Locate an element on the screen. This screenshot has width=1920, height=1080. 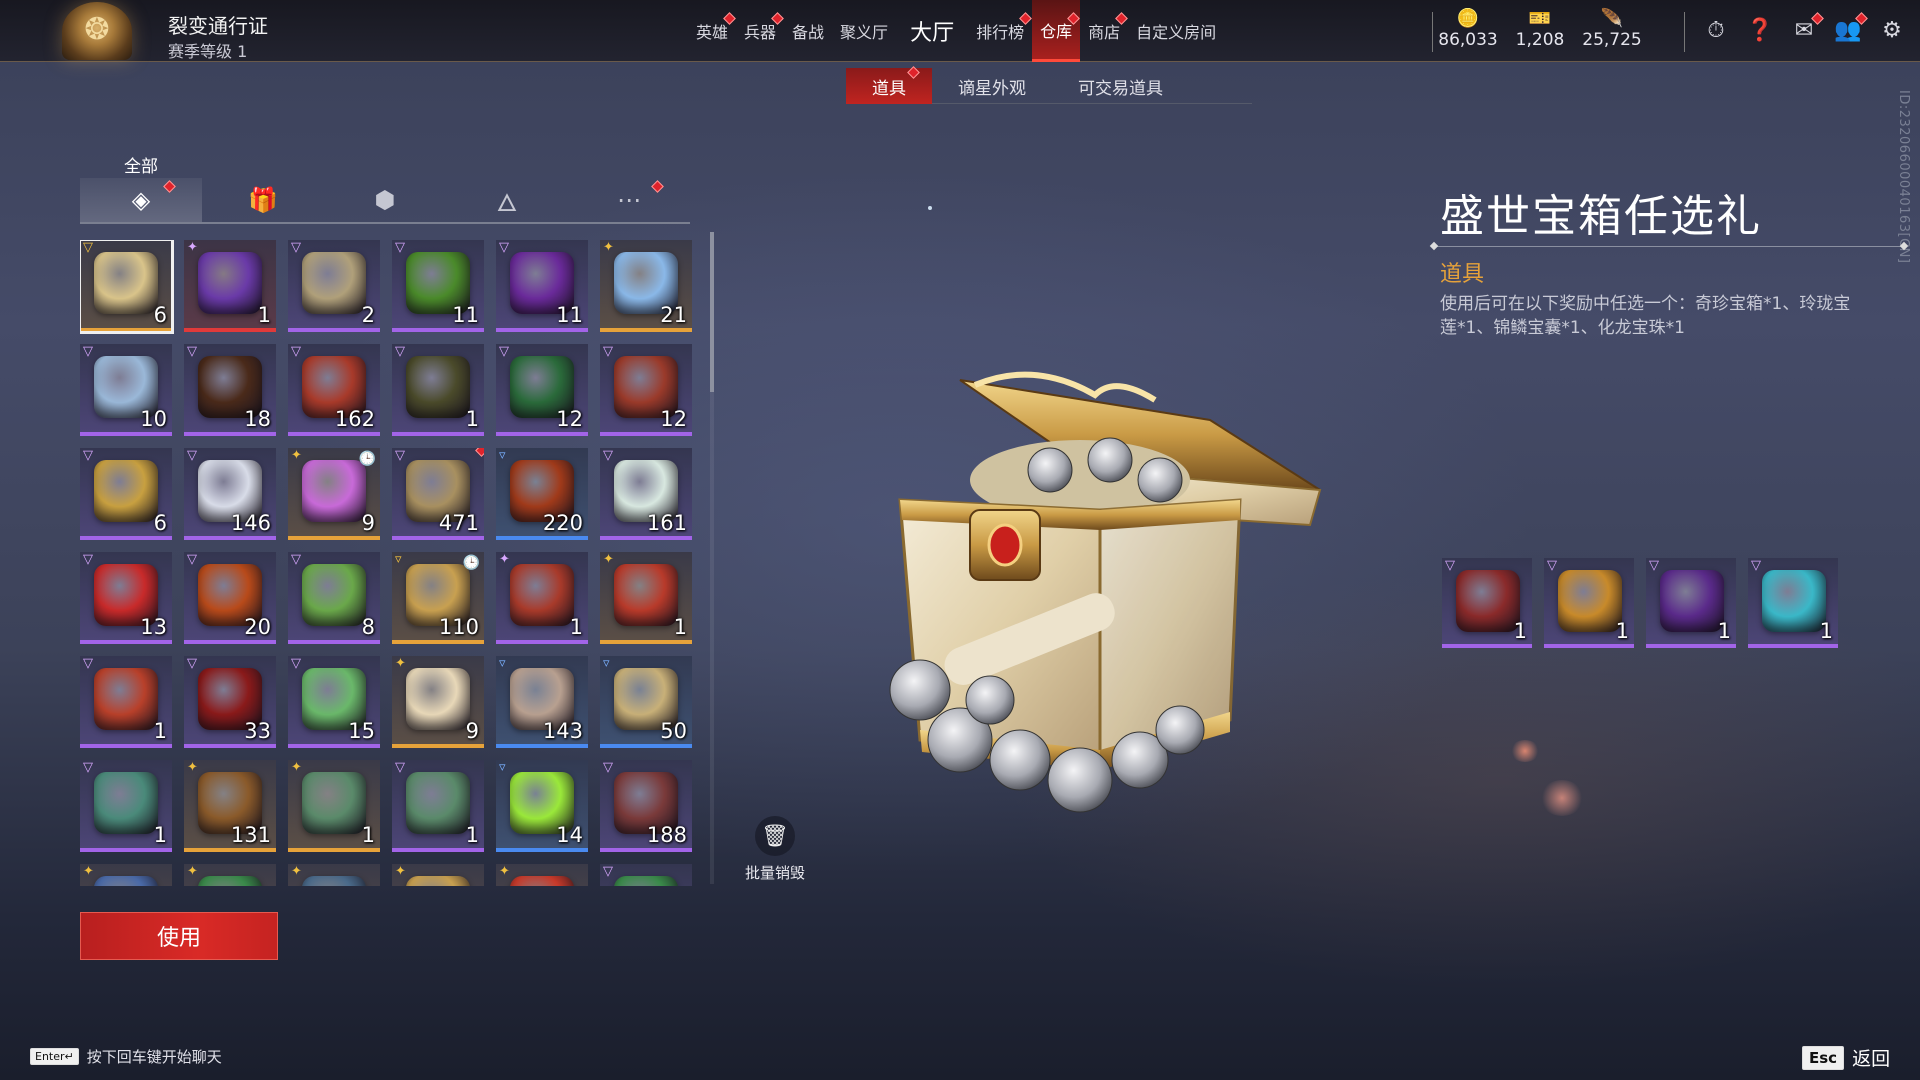
stopwatch-icon: ⏱ is located at coordinates (1716, 30).